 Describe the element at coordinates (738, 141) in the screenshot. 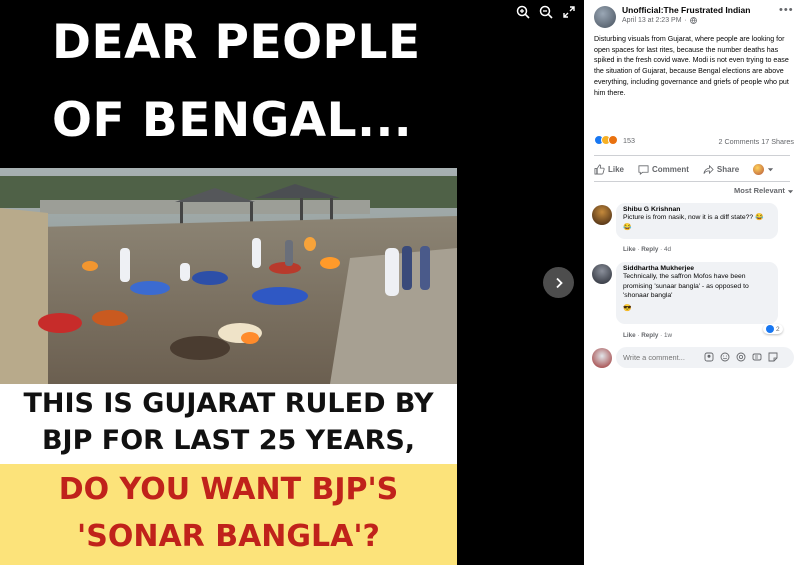

I see `comments-count-link: 2 Comments` at that location.